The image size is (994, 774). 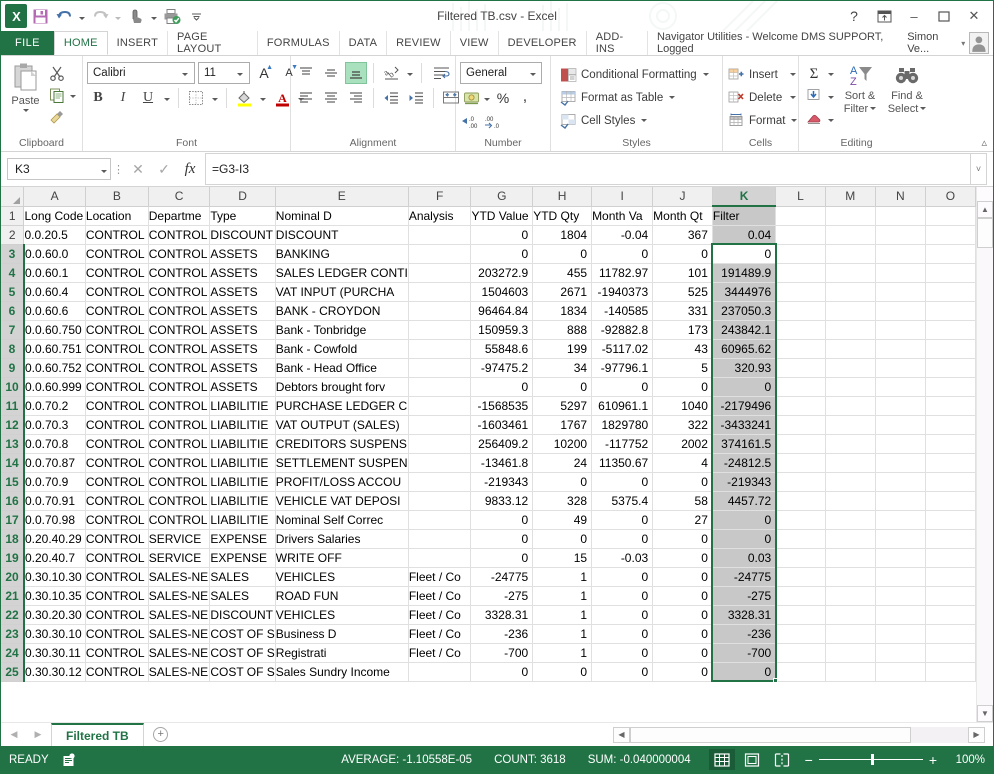 I want to click on increase-indent-button, so click(x=416, y=98).